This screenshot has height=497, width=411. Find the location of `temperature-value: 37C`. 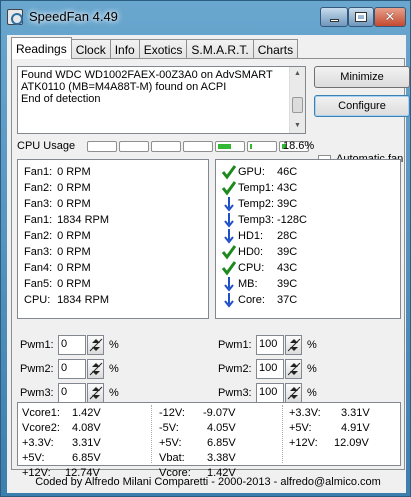

temperature-value: 37C is located at coordinates (287, 300).